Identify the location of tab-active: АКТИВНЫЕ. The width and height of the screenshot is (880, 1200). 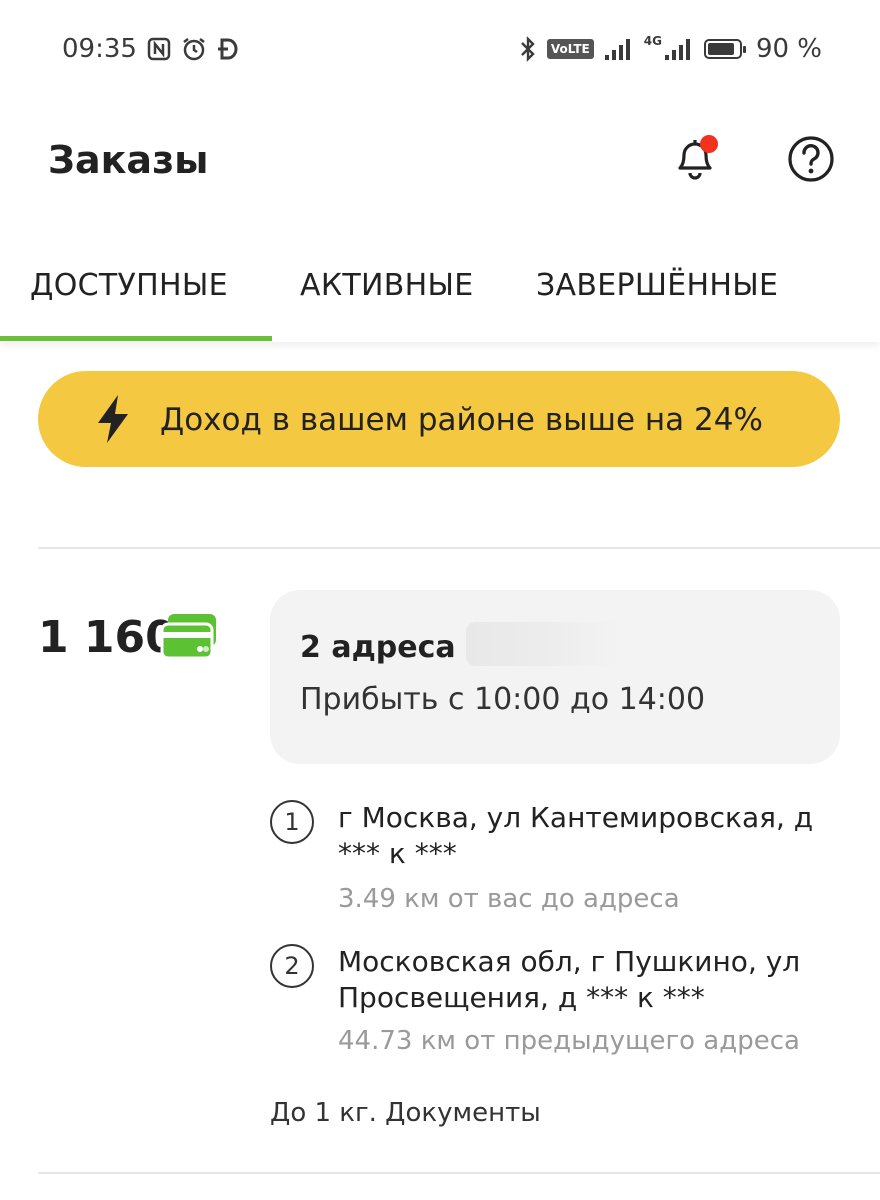
(387, 285).